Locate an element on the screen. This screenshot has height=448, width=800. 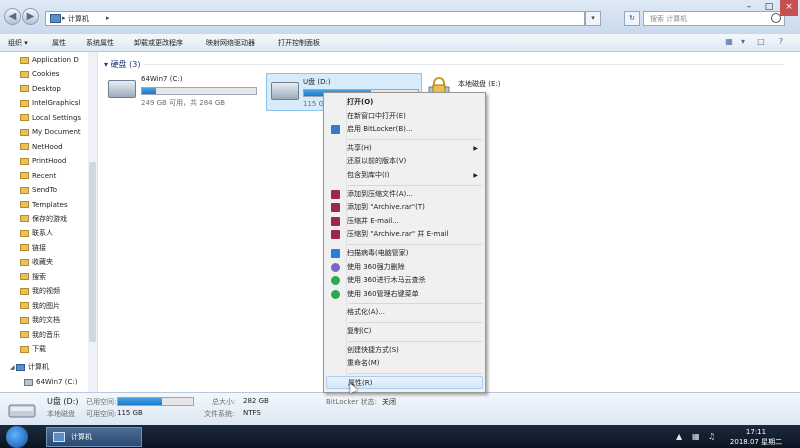
nav-item: 我的音乐 is located at coordinates (49, 335).